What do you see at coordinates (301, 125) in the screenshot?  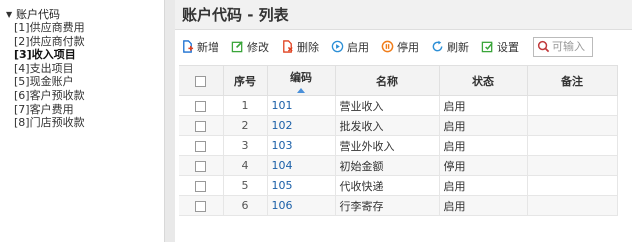 I see `row-code: 102` at bounding box center [301, 125].